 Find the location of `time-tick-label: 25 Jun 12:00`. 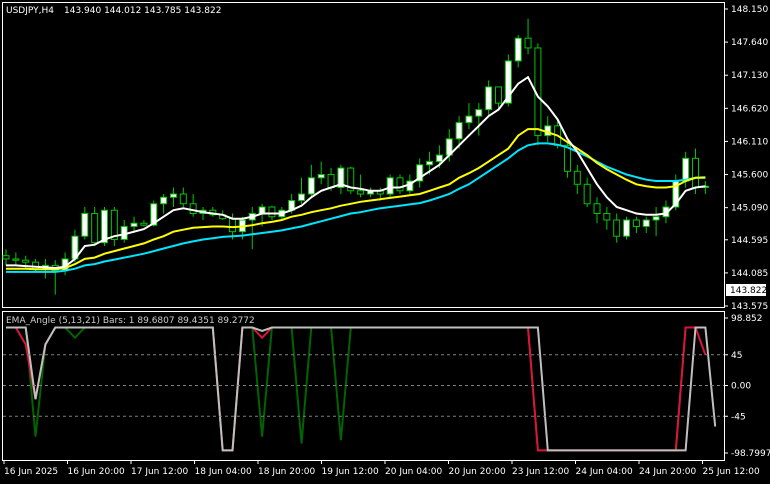

time-tick-label: 25 Jun 12:00 is located at coordinates (731, 472).